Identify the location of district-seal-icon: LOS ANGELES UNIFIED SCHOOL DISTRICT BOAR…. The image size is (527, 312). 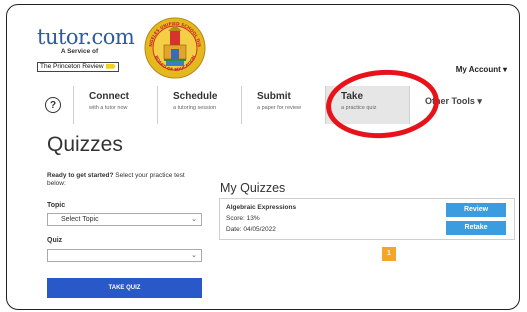
(175, 48).